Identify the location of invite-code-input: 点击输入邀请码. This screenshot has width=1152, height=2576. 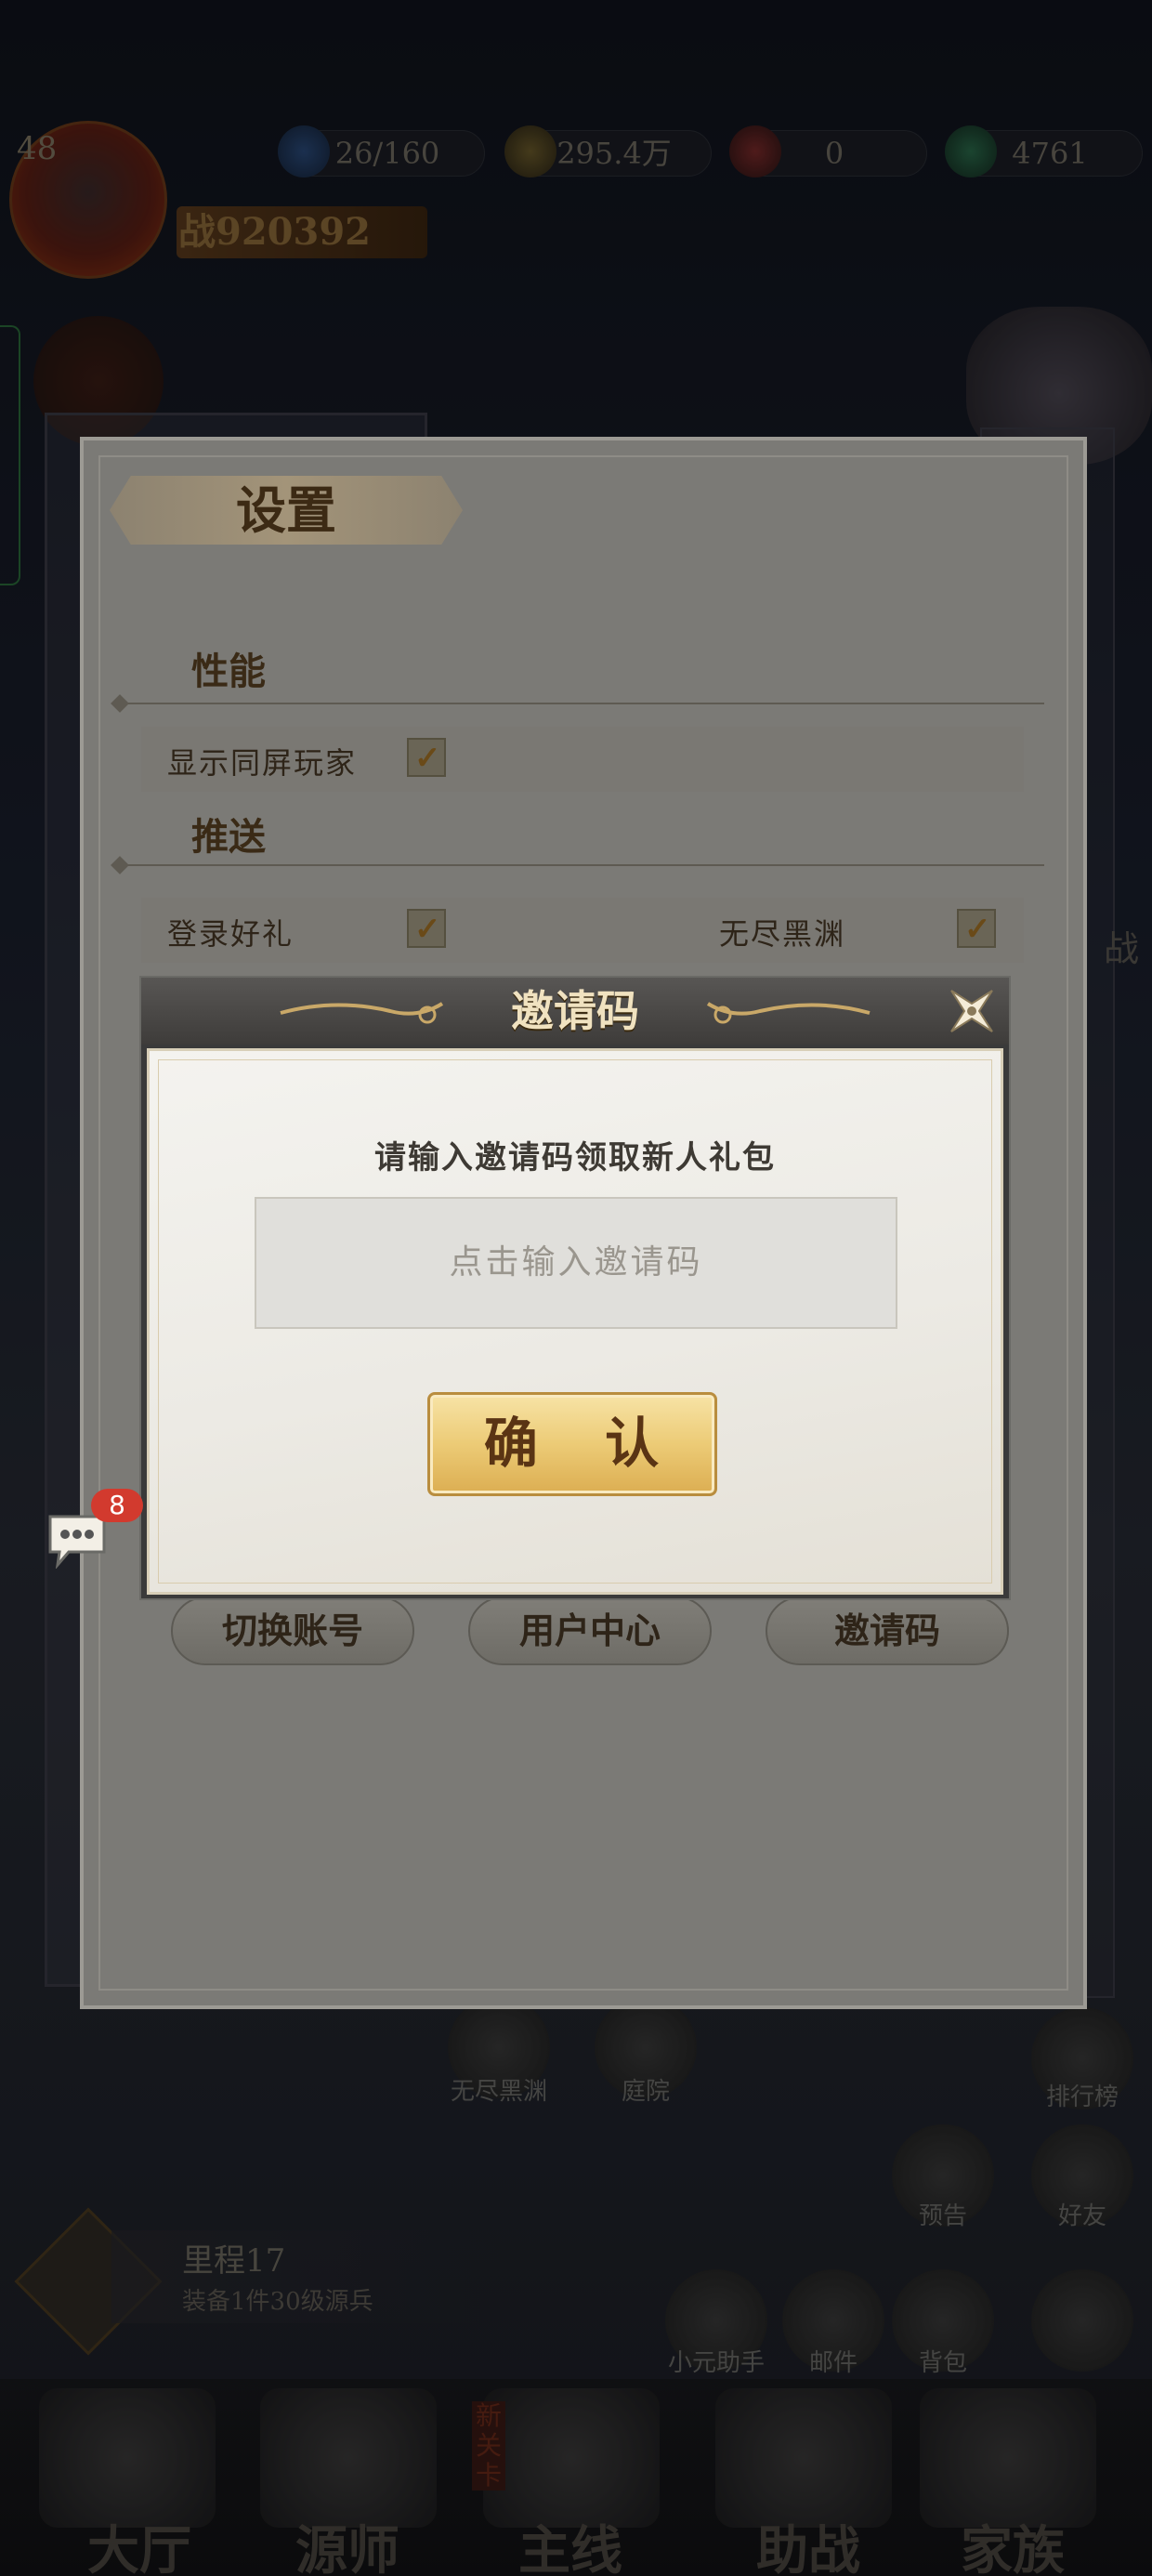
(576, 1263).